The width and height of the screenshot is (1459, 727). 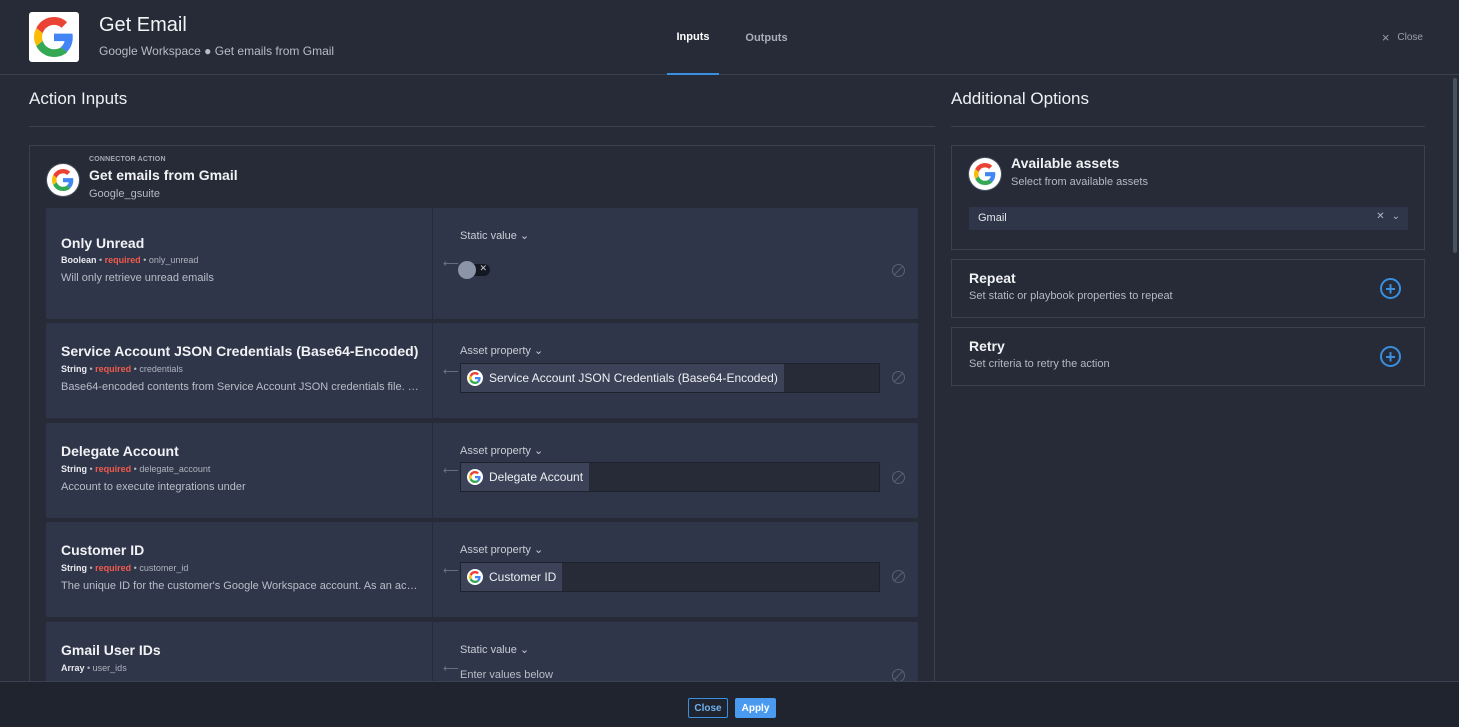 I want to click on asset-property-chip: Delegate Account, so click(x=525, y=477).